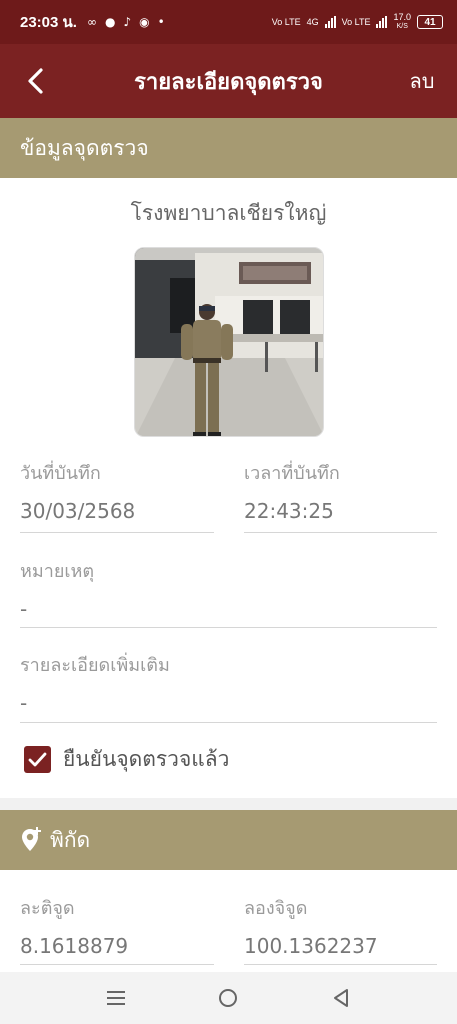 Image resolution: width=457 pixels, height=1024 pixels. What do you see at coordinates (340, 929) in the screenshot?
I see `longitude-field: ลองจิจูด 100.1362237` at bounding box center [340, 929].